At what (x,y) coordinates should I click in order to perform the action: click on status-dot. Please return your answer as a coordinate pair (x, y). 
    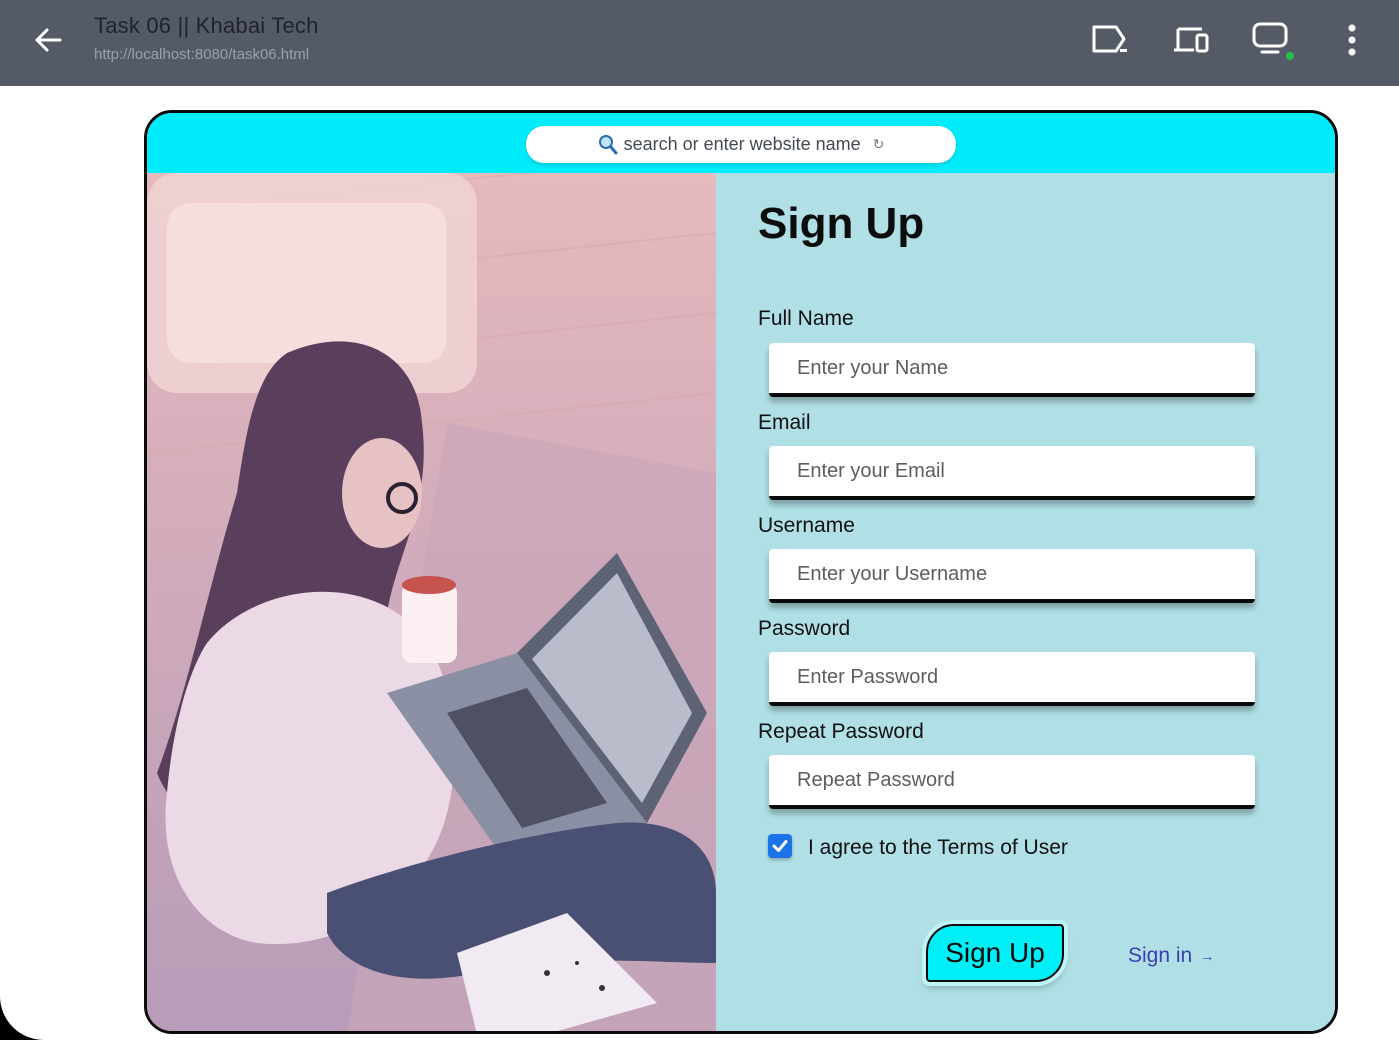
    Looking at the image, I should click on (1290, 56).